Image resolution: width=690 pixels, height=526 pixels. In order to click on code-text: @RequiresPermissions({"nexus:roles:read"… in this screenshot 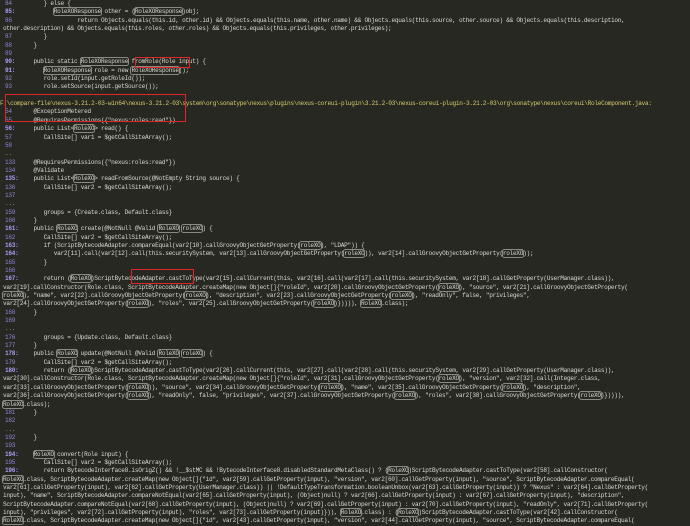, I will do `click(98, 162)`.